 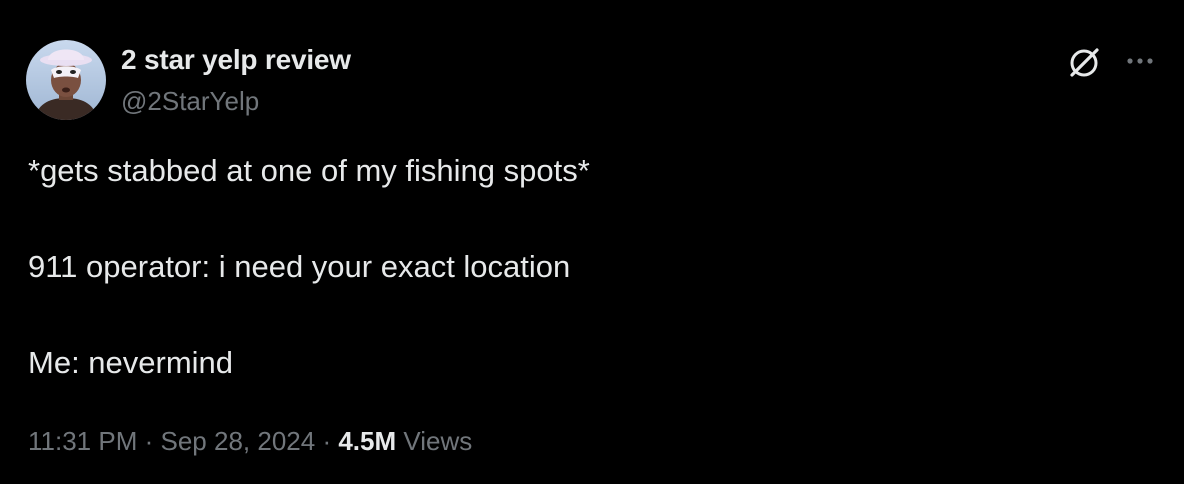 I want to click on avatar-image, so click(x=66, y=80).